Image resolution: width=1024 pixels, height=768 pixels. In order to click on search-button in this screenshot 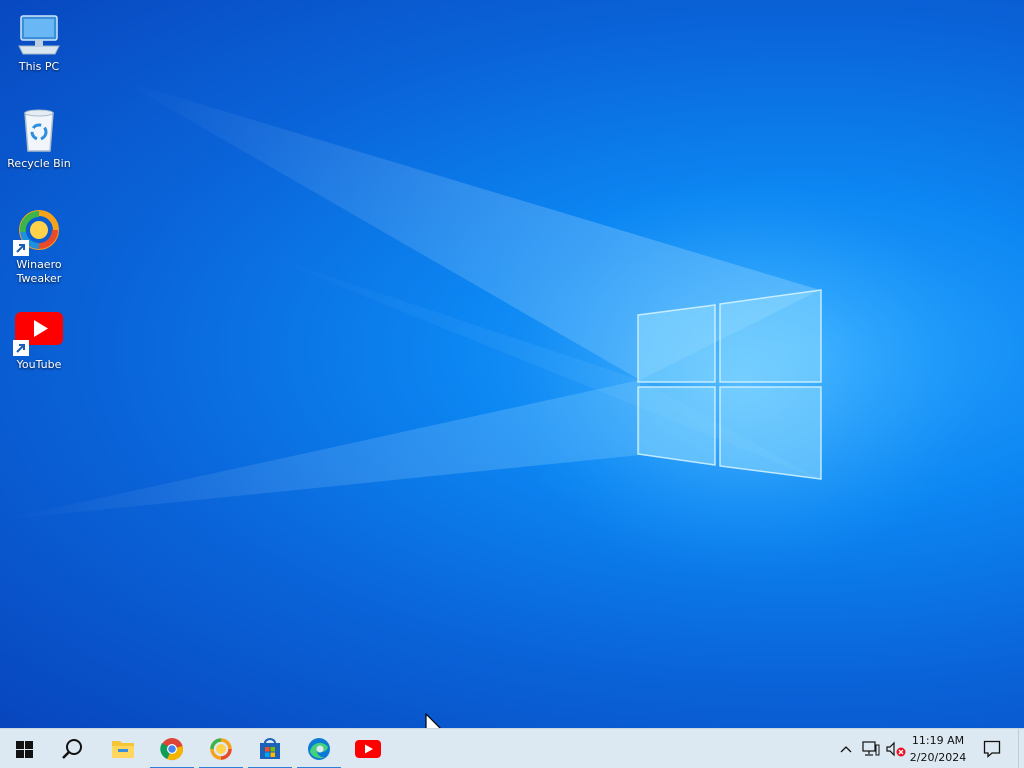, I will do `click(72, 748)`.